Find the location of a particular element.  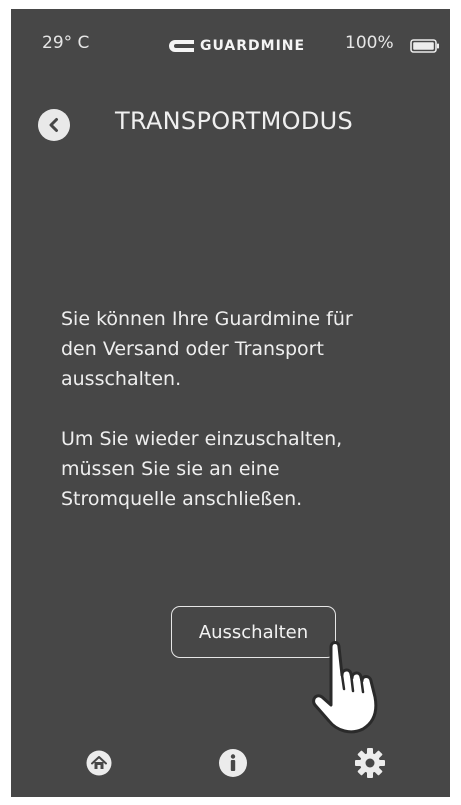

brand-name: GUARDMINE is located at coordinates (253, 46).